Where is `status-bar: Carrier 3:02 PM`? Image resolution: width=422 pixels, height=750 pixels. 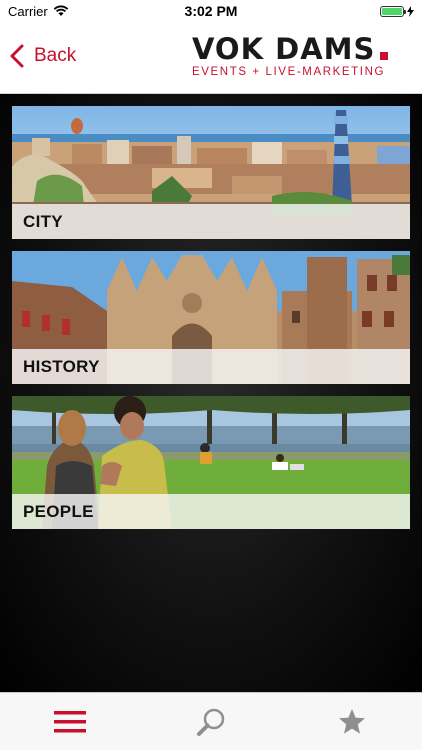 status-bar: Carrier 3:02 PM is located at coordinates (211, 11).